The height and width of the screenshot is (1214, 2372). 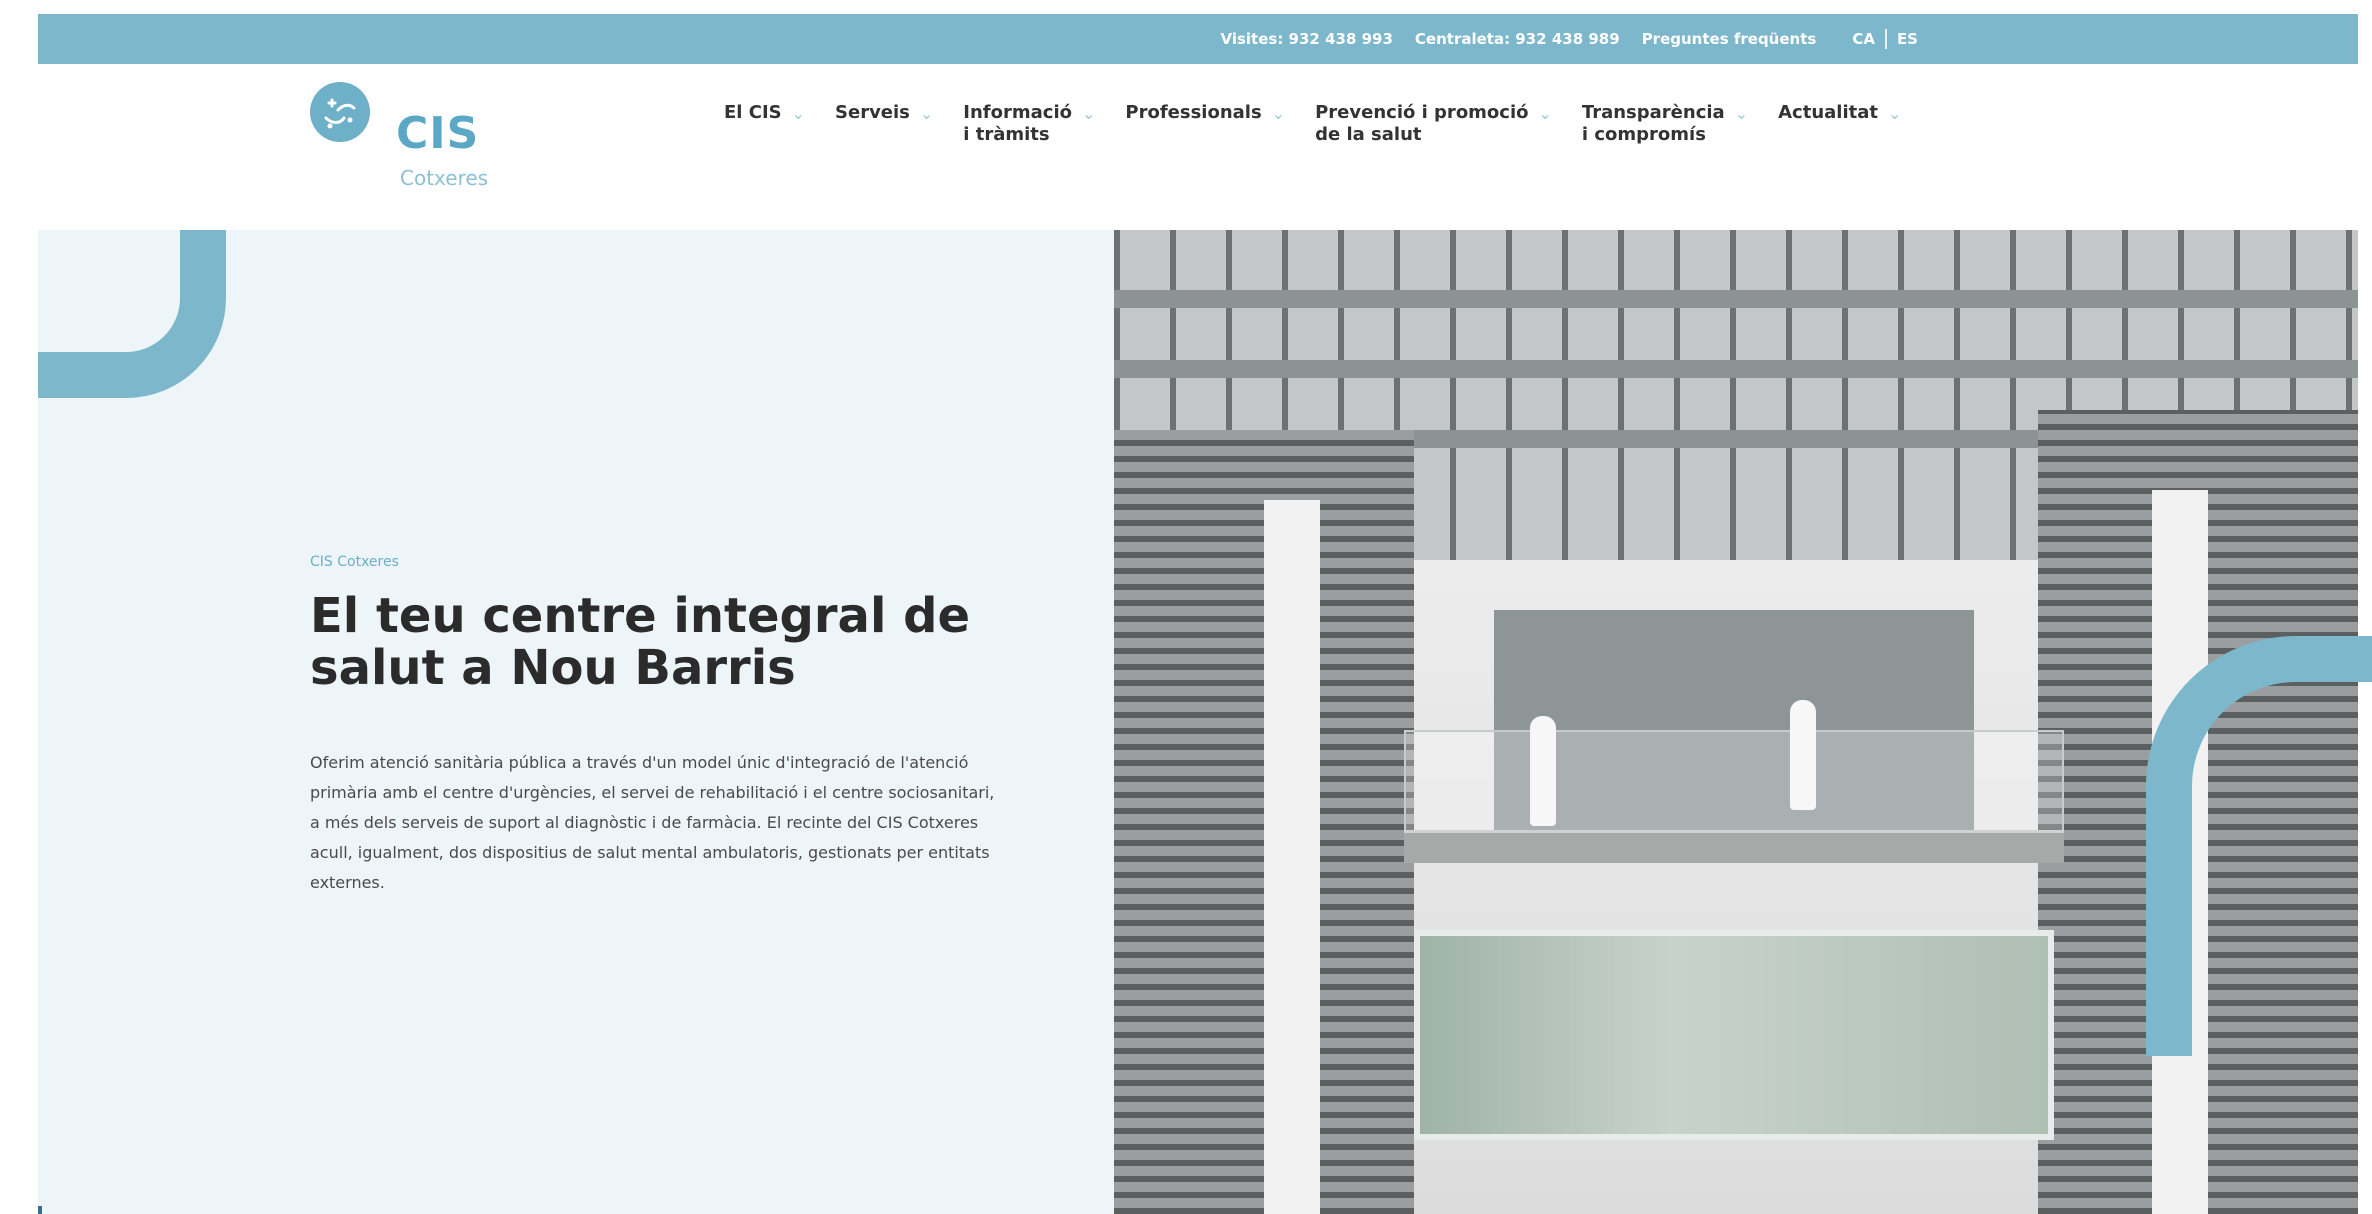 What do you see at coordinates (1006, 134) in the screenshot?
I see `nav-label-line2: i tràmits` at bounding box center [1006, 134].